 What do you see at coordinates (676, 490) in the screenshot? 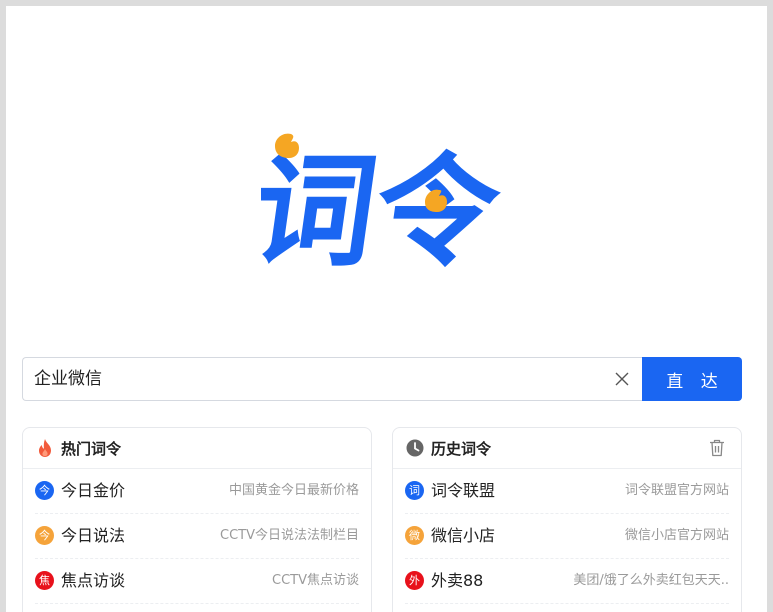
I see `item-description: 词令联盟官方网站` at bounding box center [676, 490].